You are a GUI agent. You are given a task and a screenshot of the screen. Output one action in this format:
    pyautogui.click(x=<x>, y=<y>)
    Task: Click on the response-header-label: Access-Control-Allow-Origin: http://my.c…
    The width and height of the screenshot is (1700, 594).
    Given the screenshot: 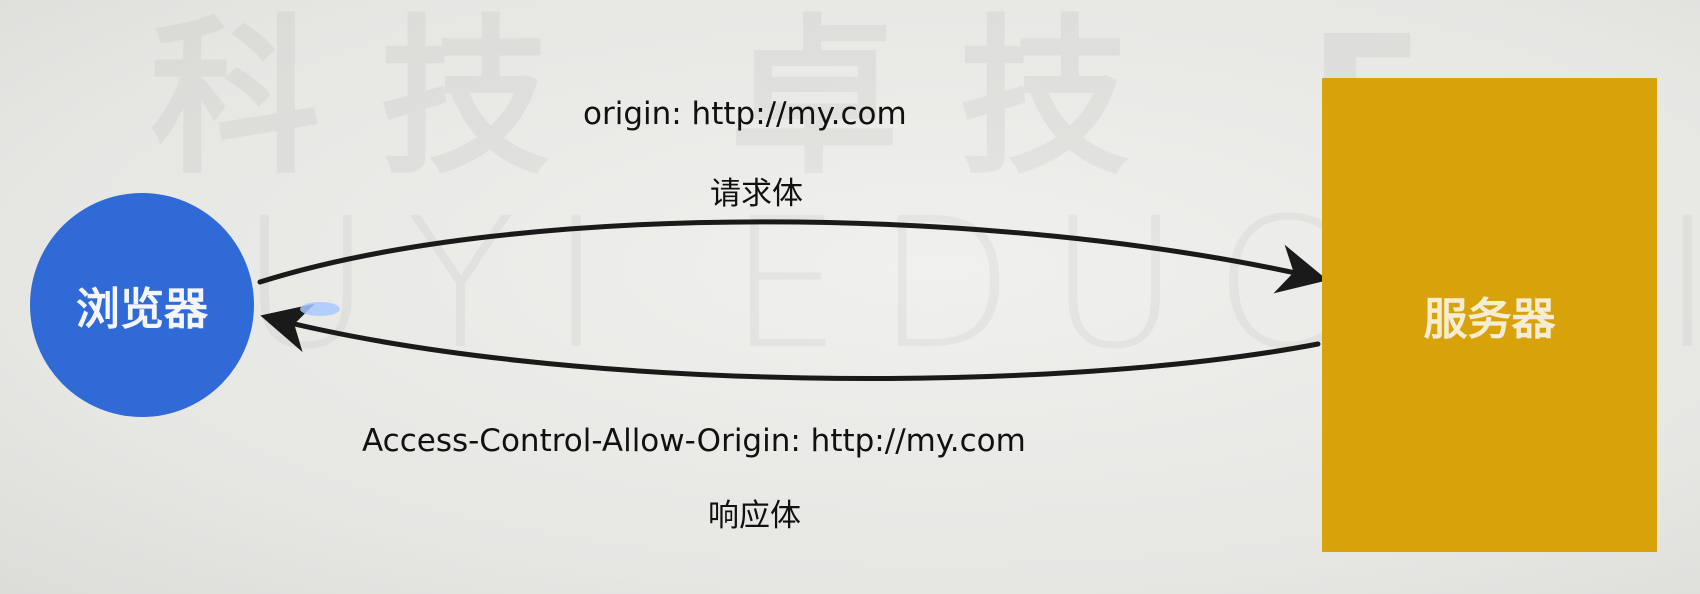 What is the action you would take?
    pyautogui.click(x=694, y=441)
    